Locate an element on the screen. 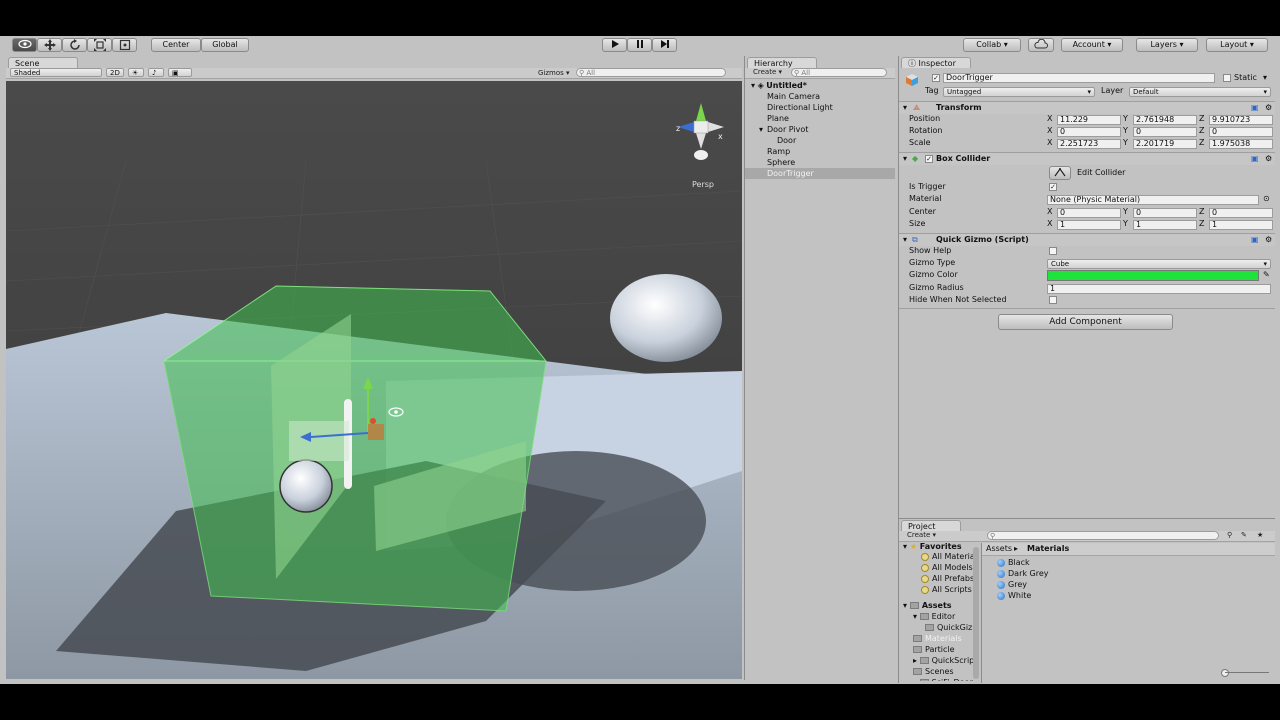  play-button is located at coordinates (614, 45).